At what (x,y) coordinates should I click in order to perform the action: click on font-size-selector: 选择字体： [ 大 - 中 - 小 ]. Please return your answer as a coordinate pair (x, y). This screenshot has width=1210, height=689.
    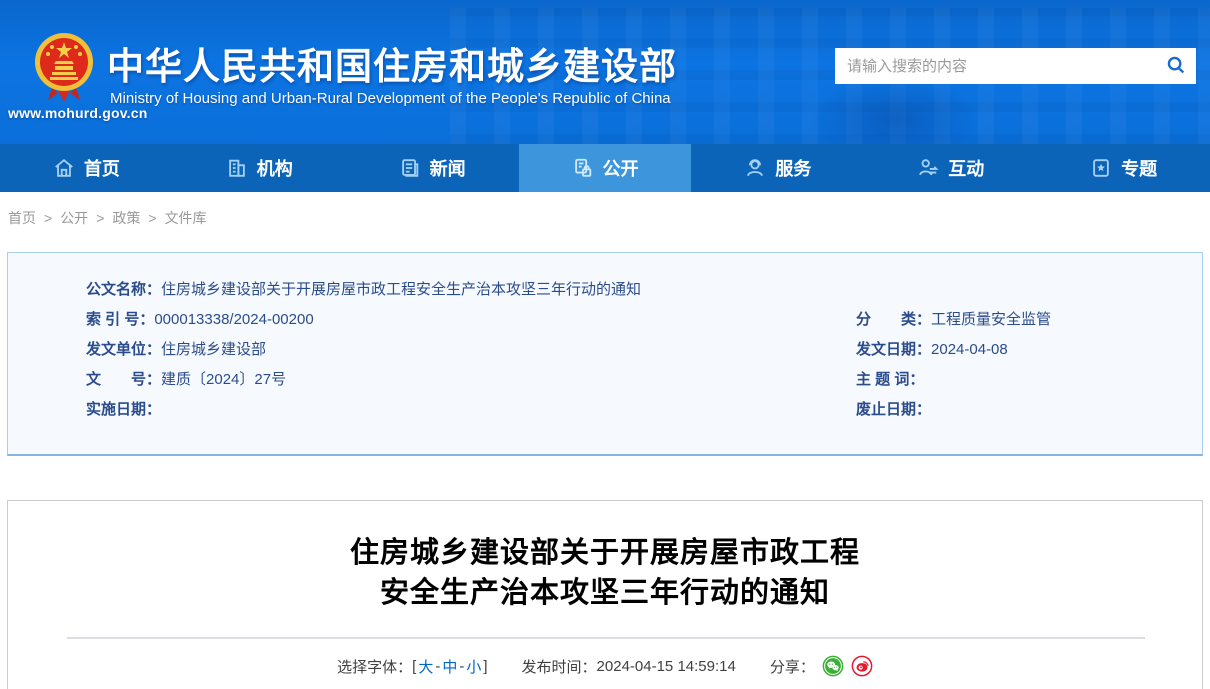
    Looking at the image, I should click on (412, 666).